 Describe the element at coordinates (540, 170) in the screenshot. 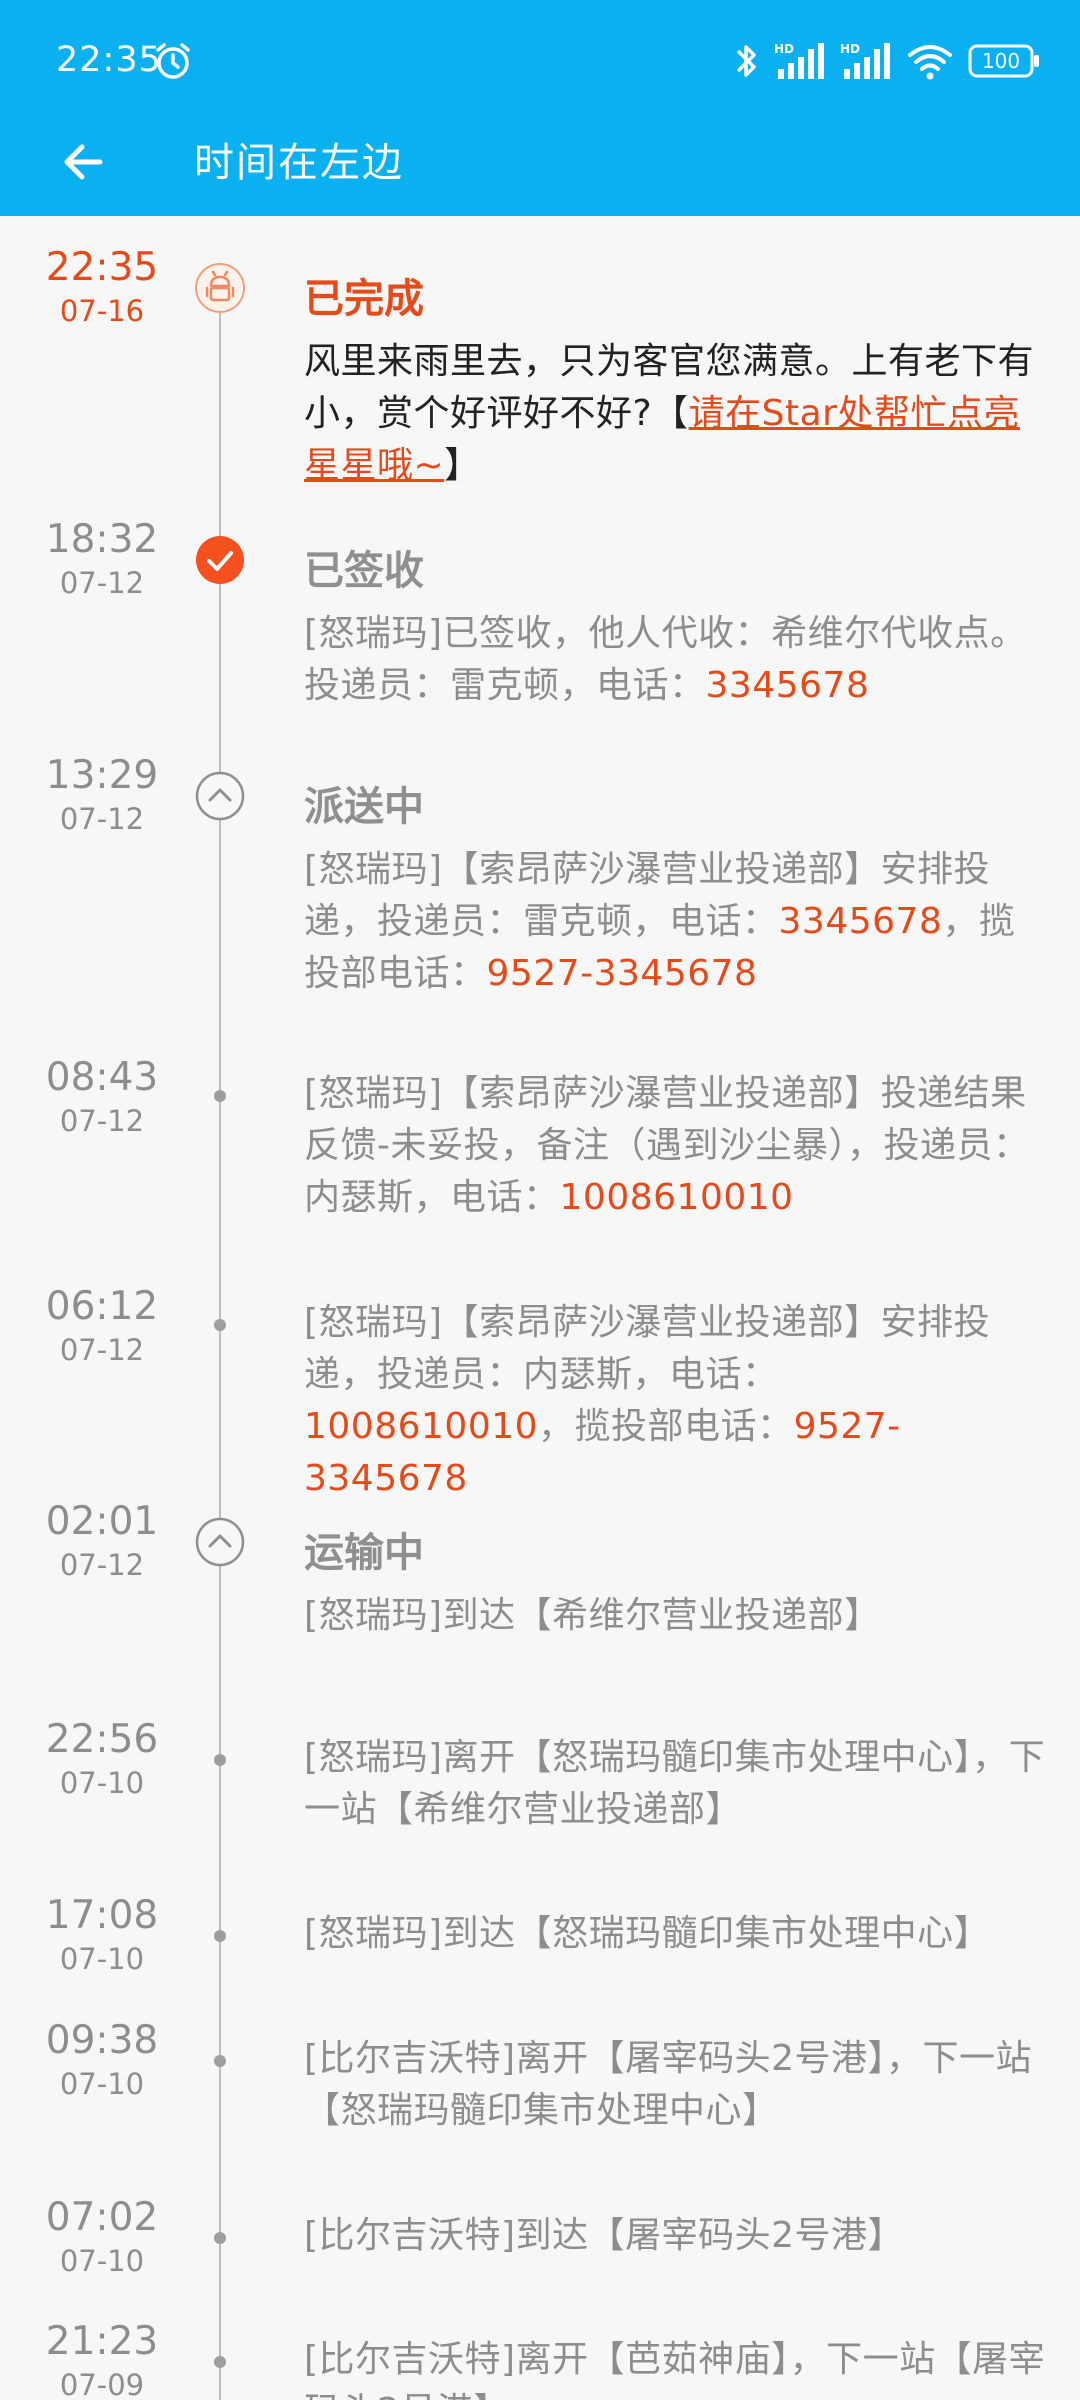

I see `app-bar: 时间在左边` at that location.